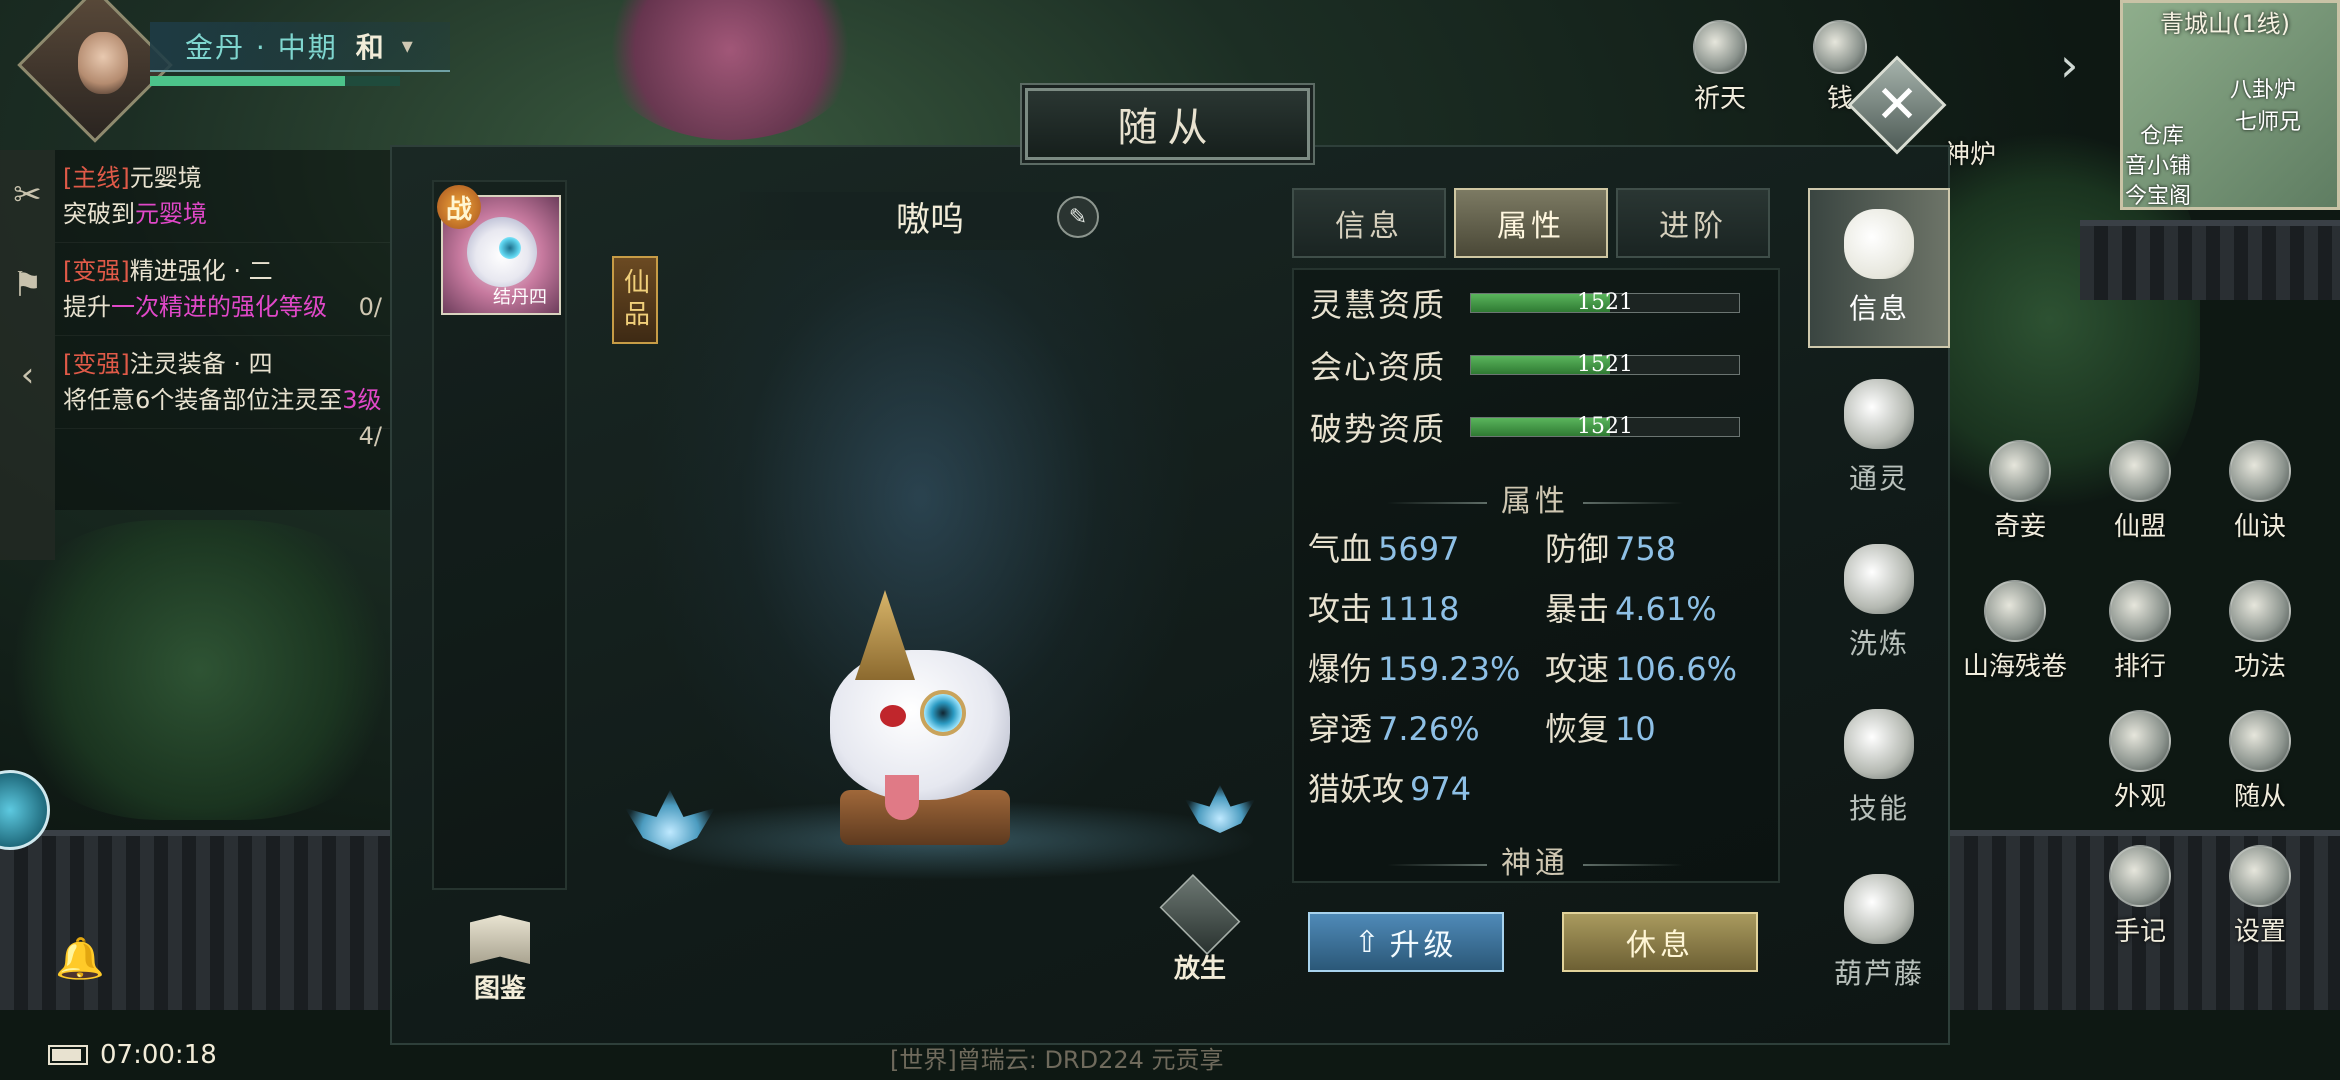 The image size is (2340, 1080). What do you see at coordinates (362, 400) in the screenshot?
I see `quest-highlight: 3级` at bounding box center [362, 400].